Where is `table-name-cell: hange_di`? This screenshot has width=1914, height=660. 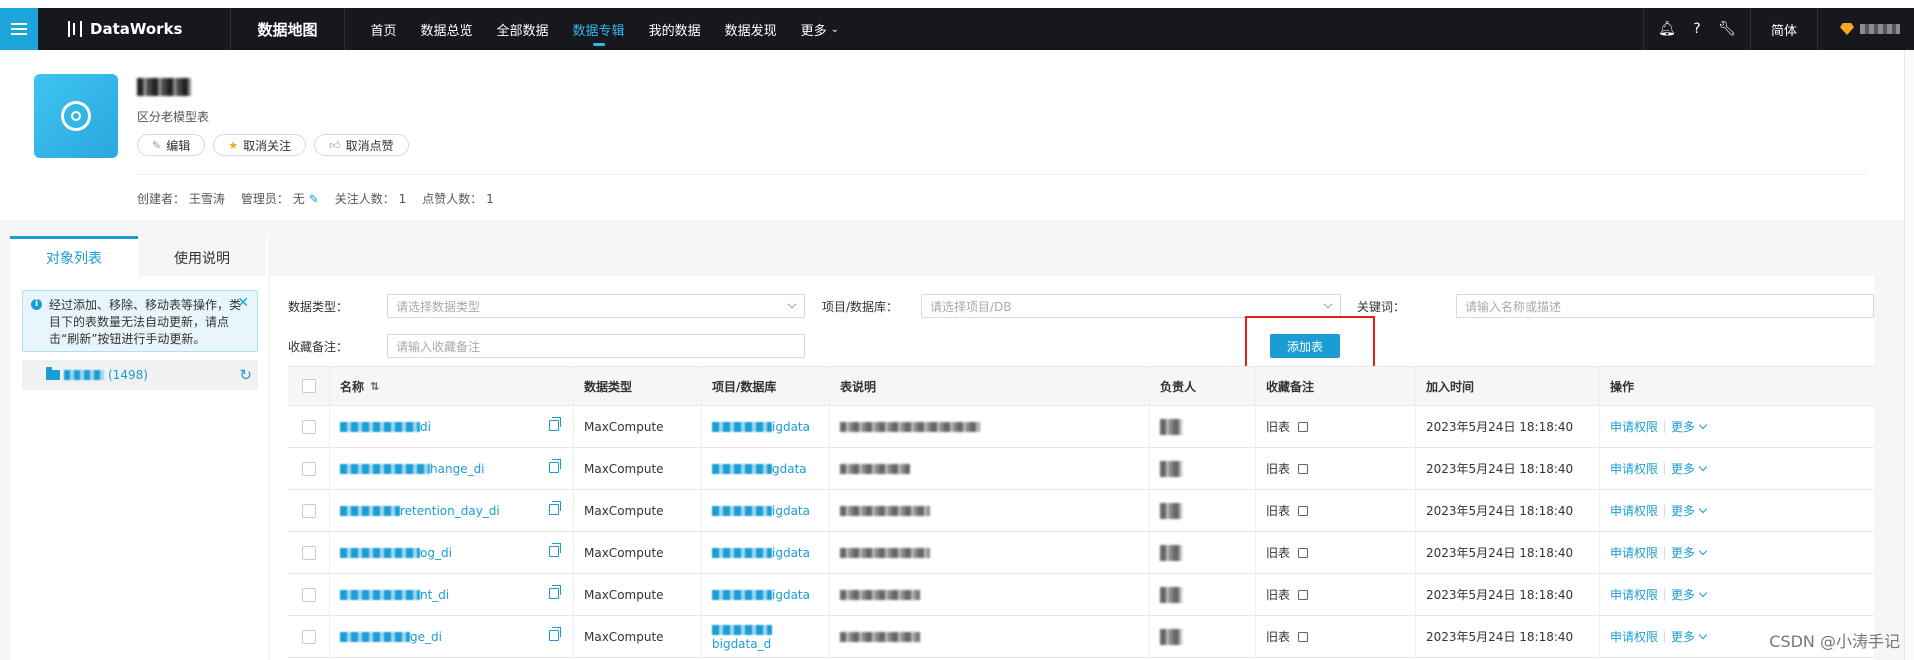
table-name-cell: hange_di is located at coordinates (452, 468).